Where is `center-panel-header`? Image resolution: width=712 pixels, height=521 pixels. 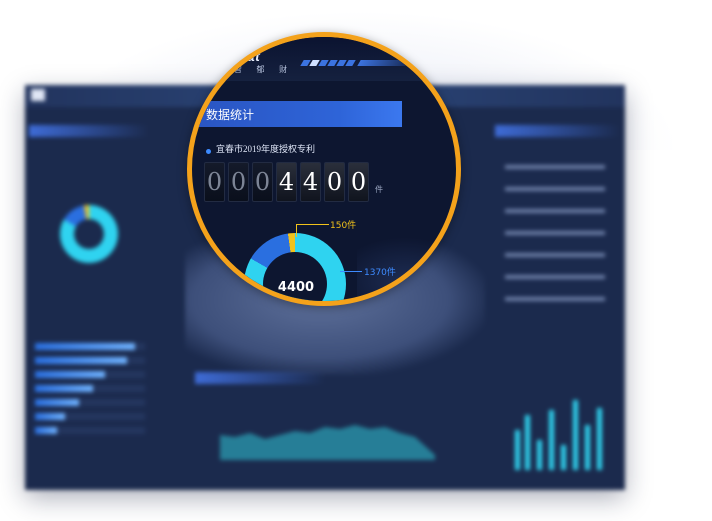
center-panel-header is located at coordinates (260, 378).